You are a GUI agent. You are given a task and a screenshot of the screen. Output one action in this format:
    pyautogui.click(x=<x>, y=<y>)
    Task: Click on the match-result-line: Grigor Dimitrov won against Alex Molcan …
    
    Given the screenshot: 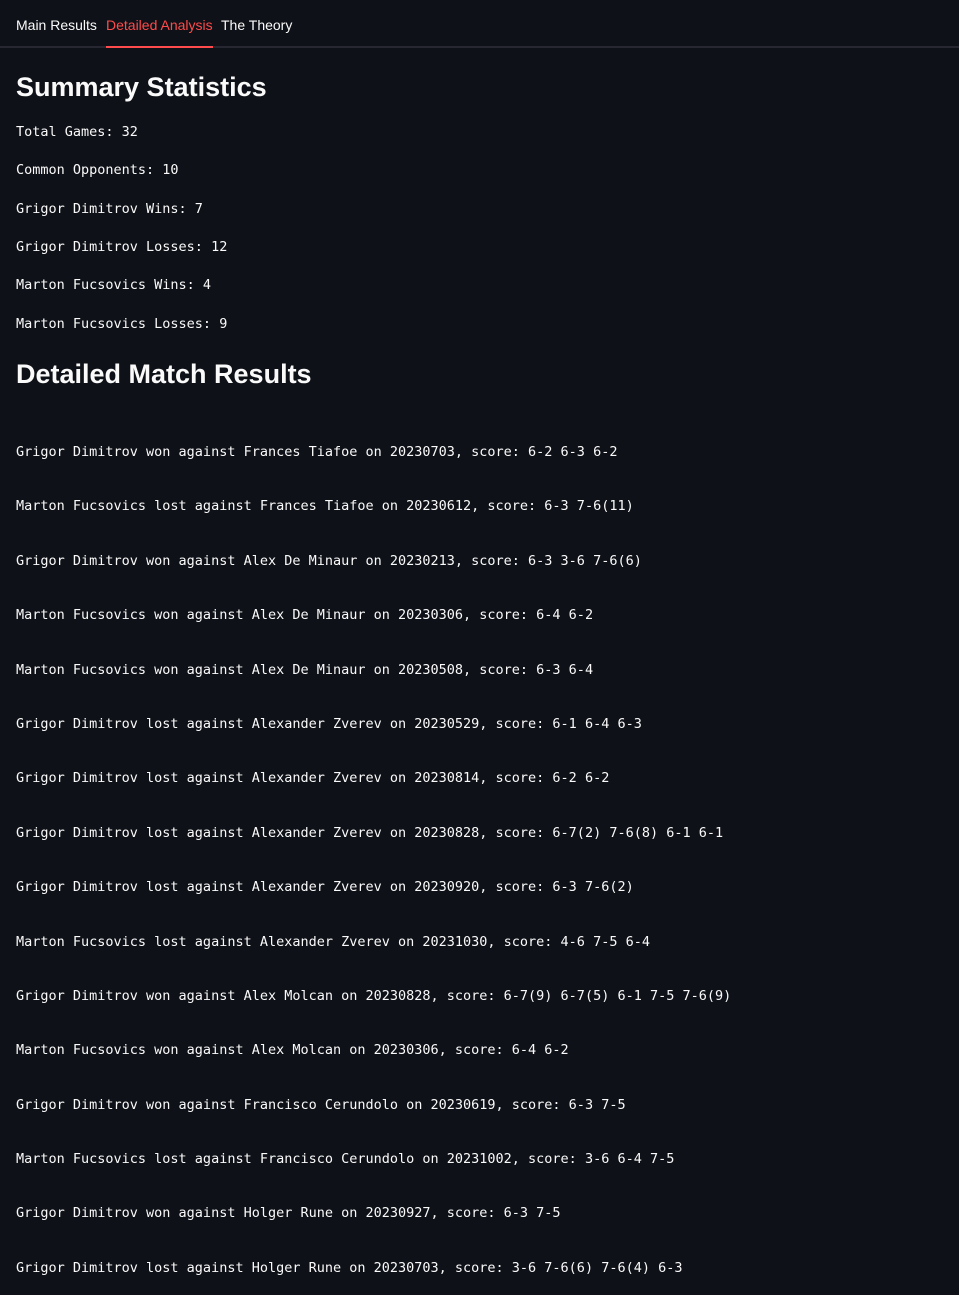 What is the action you would take?
    pyautogui.click(x=374, y=995)
    